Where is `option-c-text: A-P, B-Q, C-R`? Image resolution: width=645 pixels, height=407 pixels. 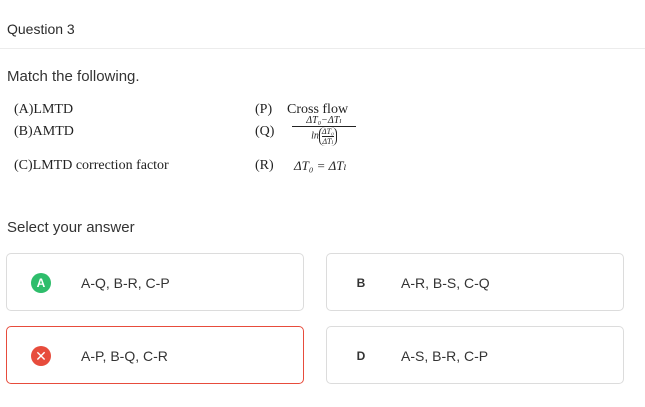
option-c-text: A-P, B-Q, C-R is located at coordinates (124, 356).